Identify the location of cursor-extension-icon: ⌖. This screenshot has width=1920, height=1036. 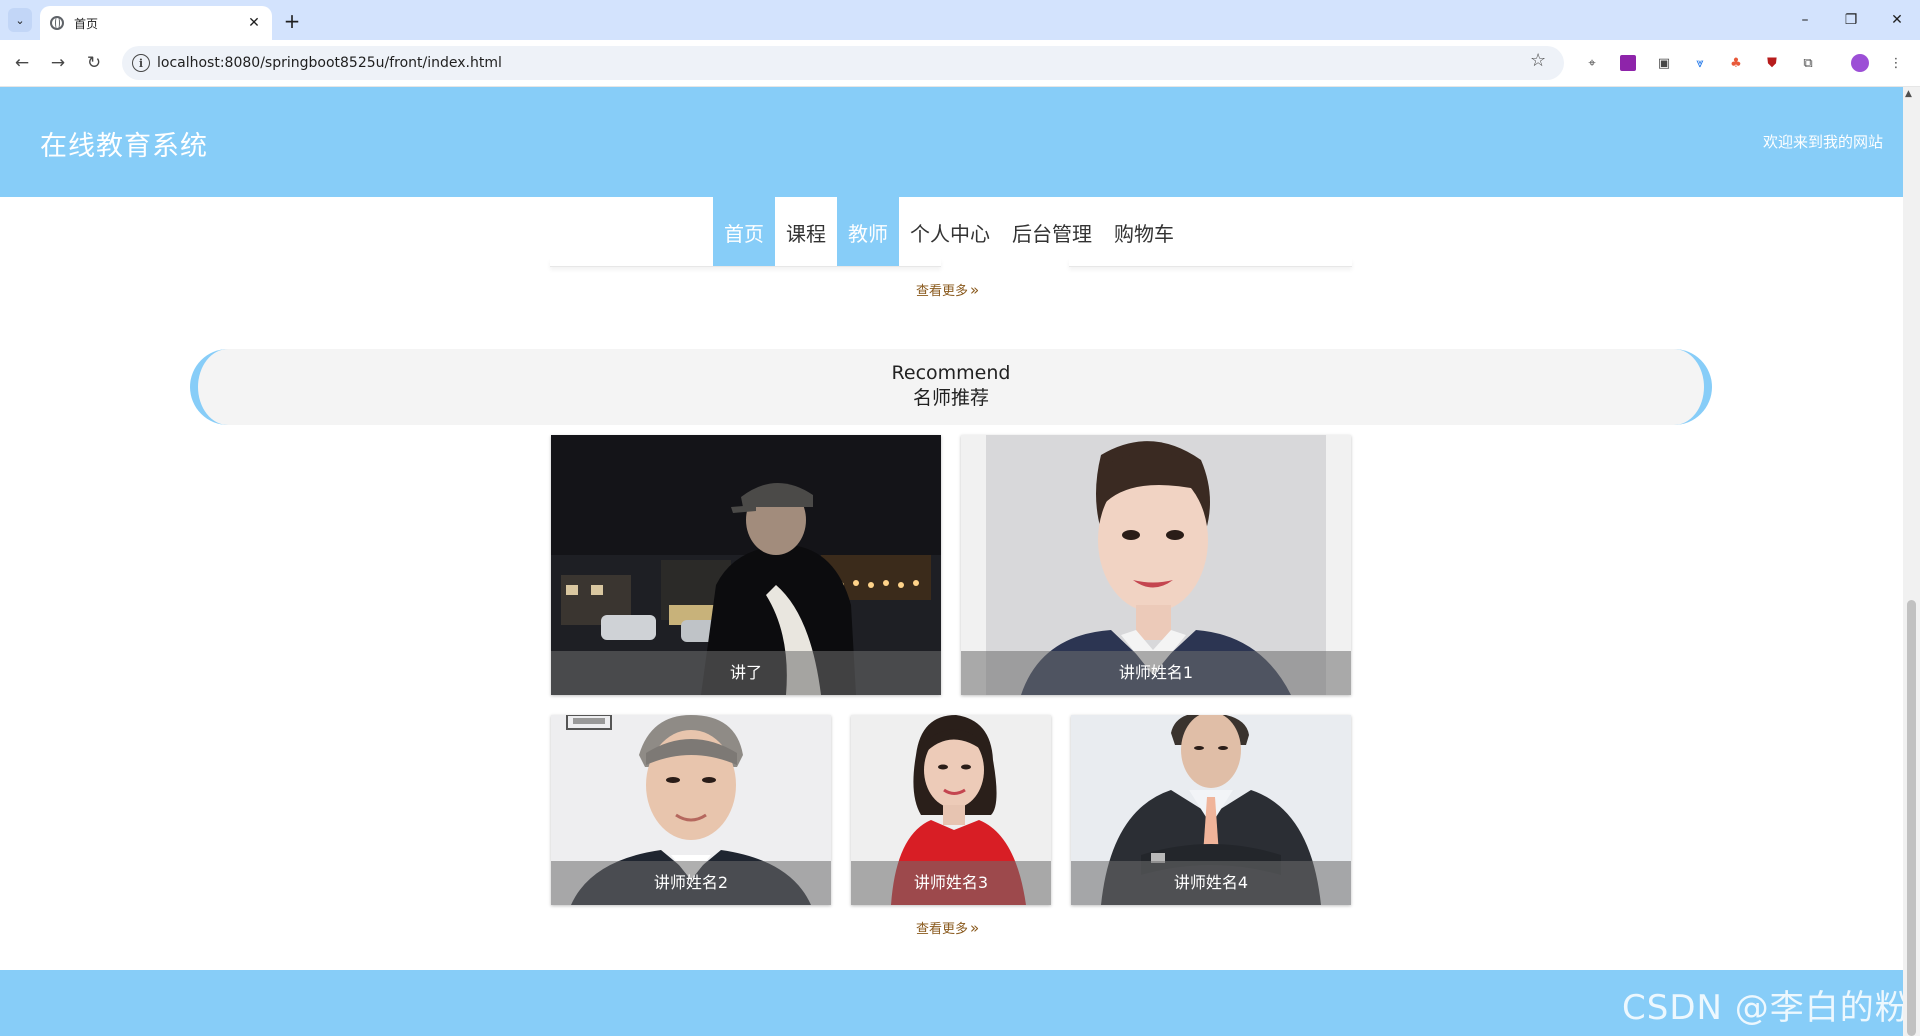
(1592, 63).